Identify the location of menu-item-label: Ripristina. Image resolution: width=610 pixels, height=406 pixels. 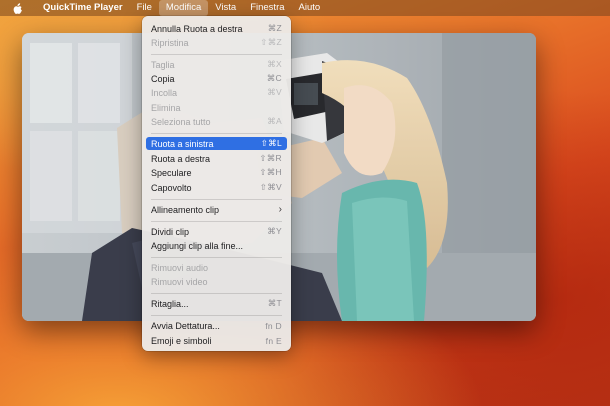
(170, 42).